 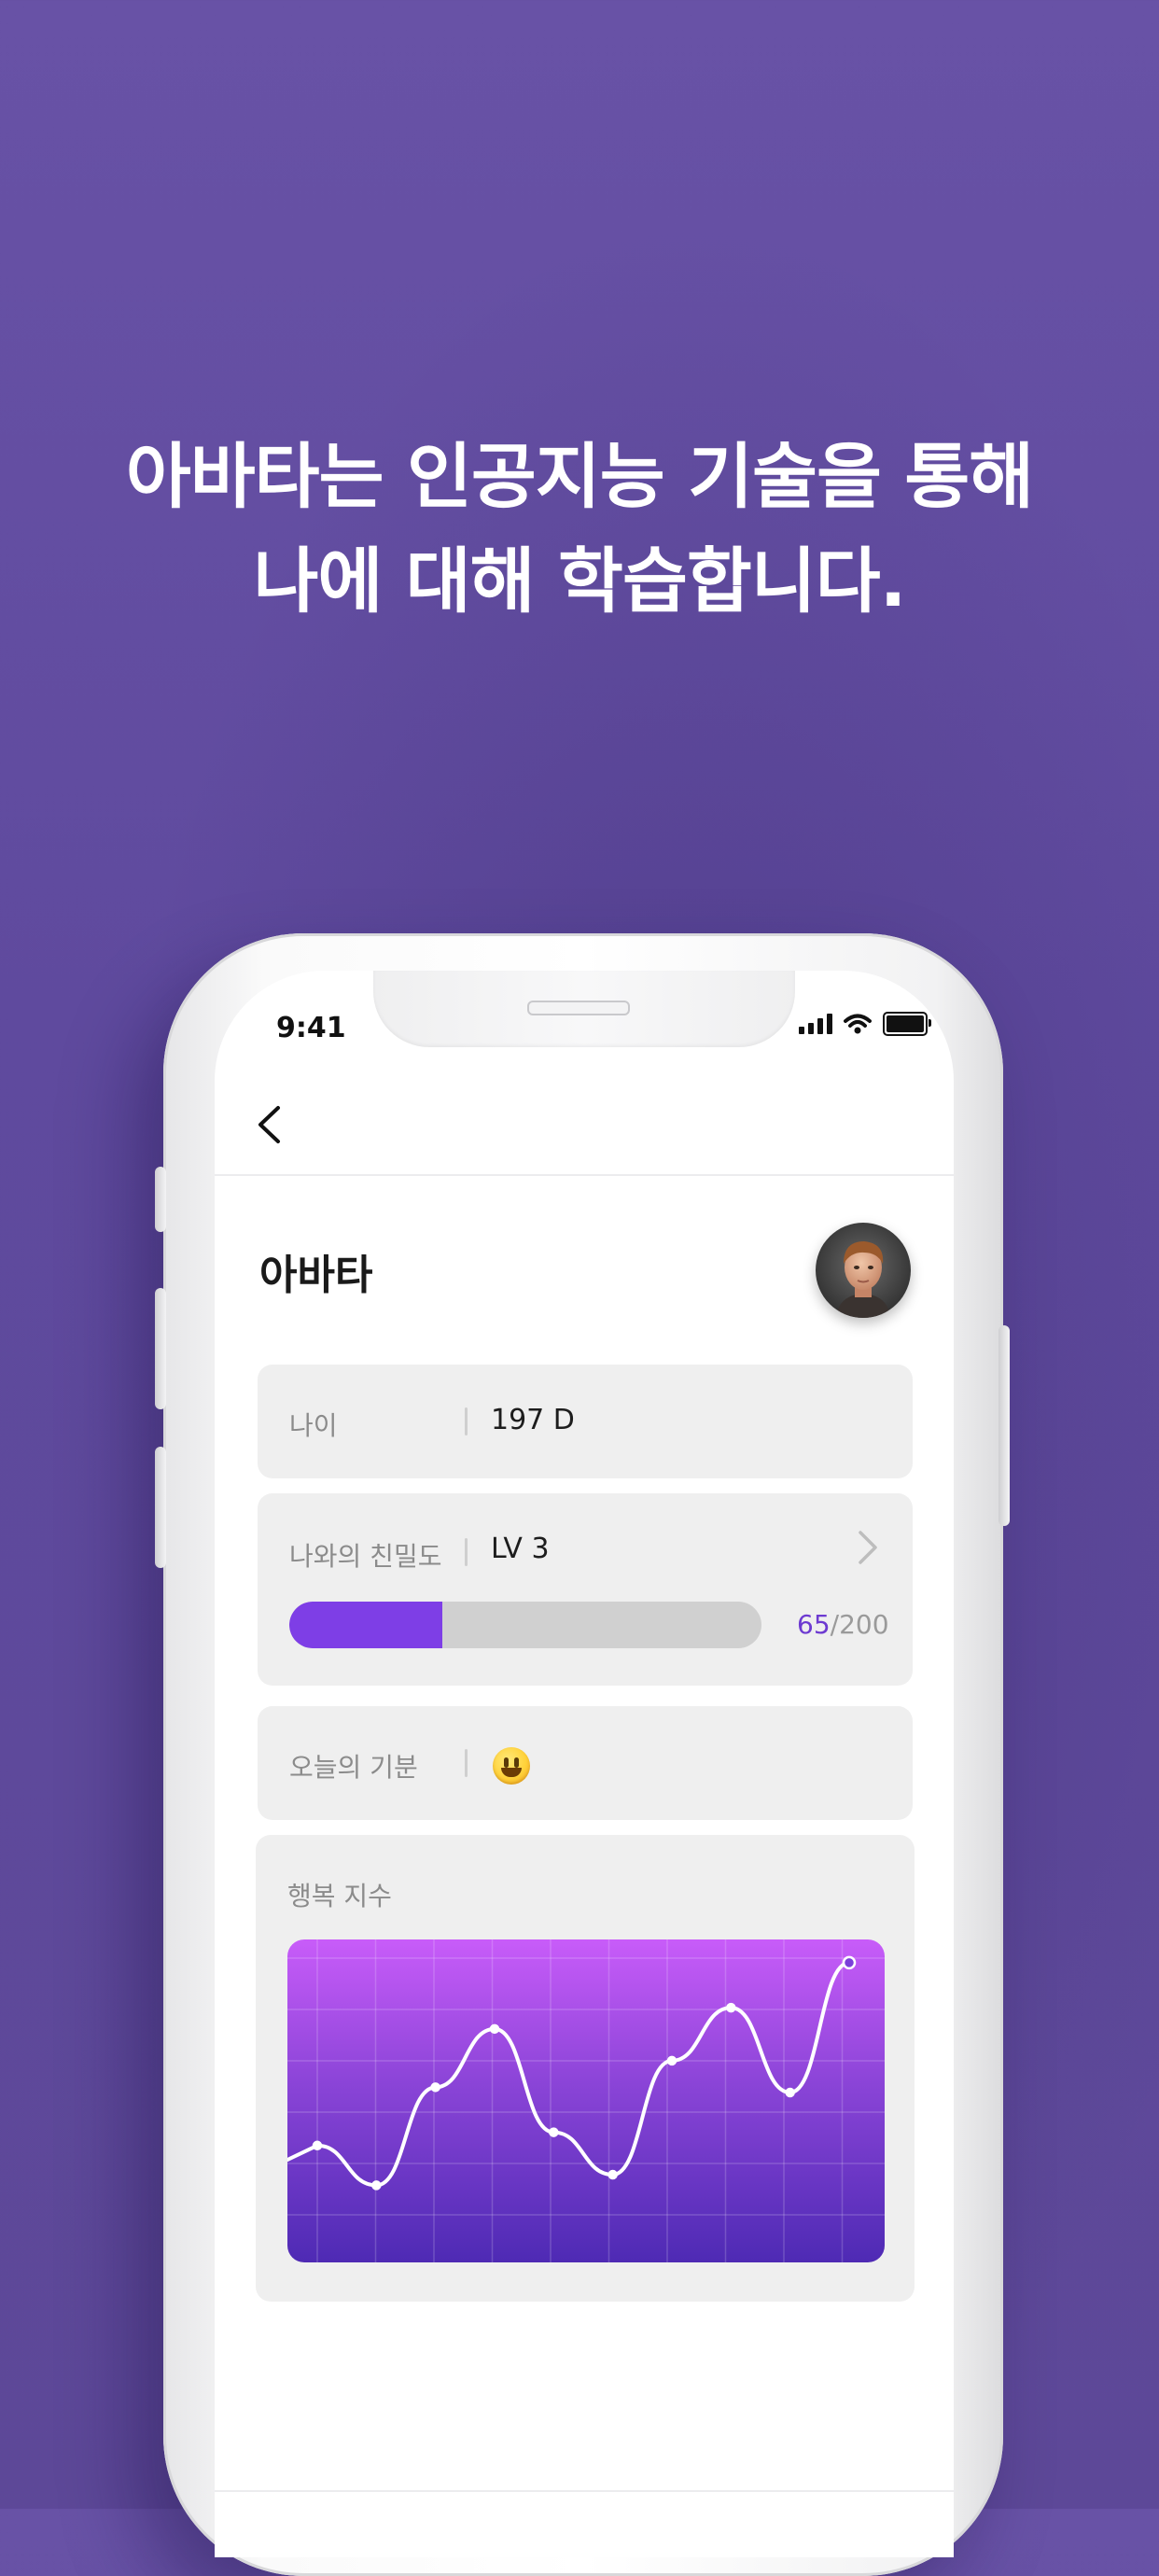 I want to click on intimacy-progress-text: 65/200, so click(x=843, y=1624).